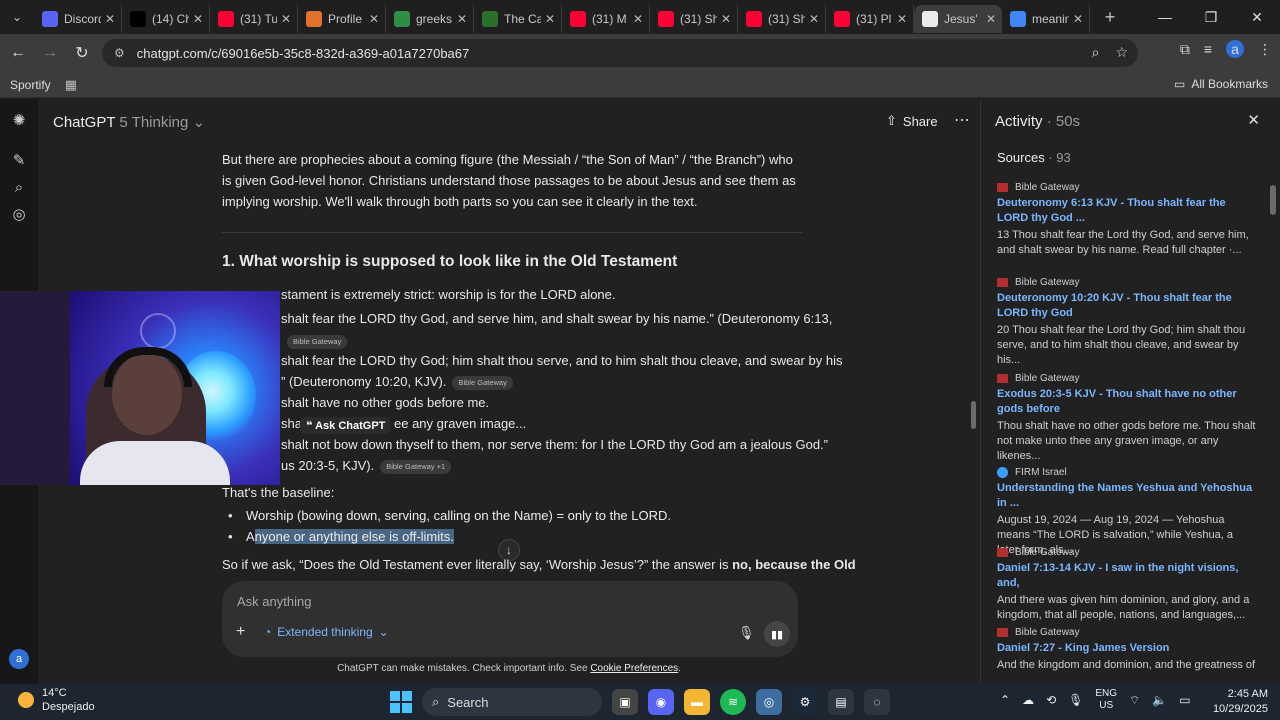  What do you see at coordinates (30, 85) in the screenshot?
I see `bookmark-sportify: Sportify` at bounding box center [30, 85].